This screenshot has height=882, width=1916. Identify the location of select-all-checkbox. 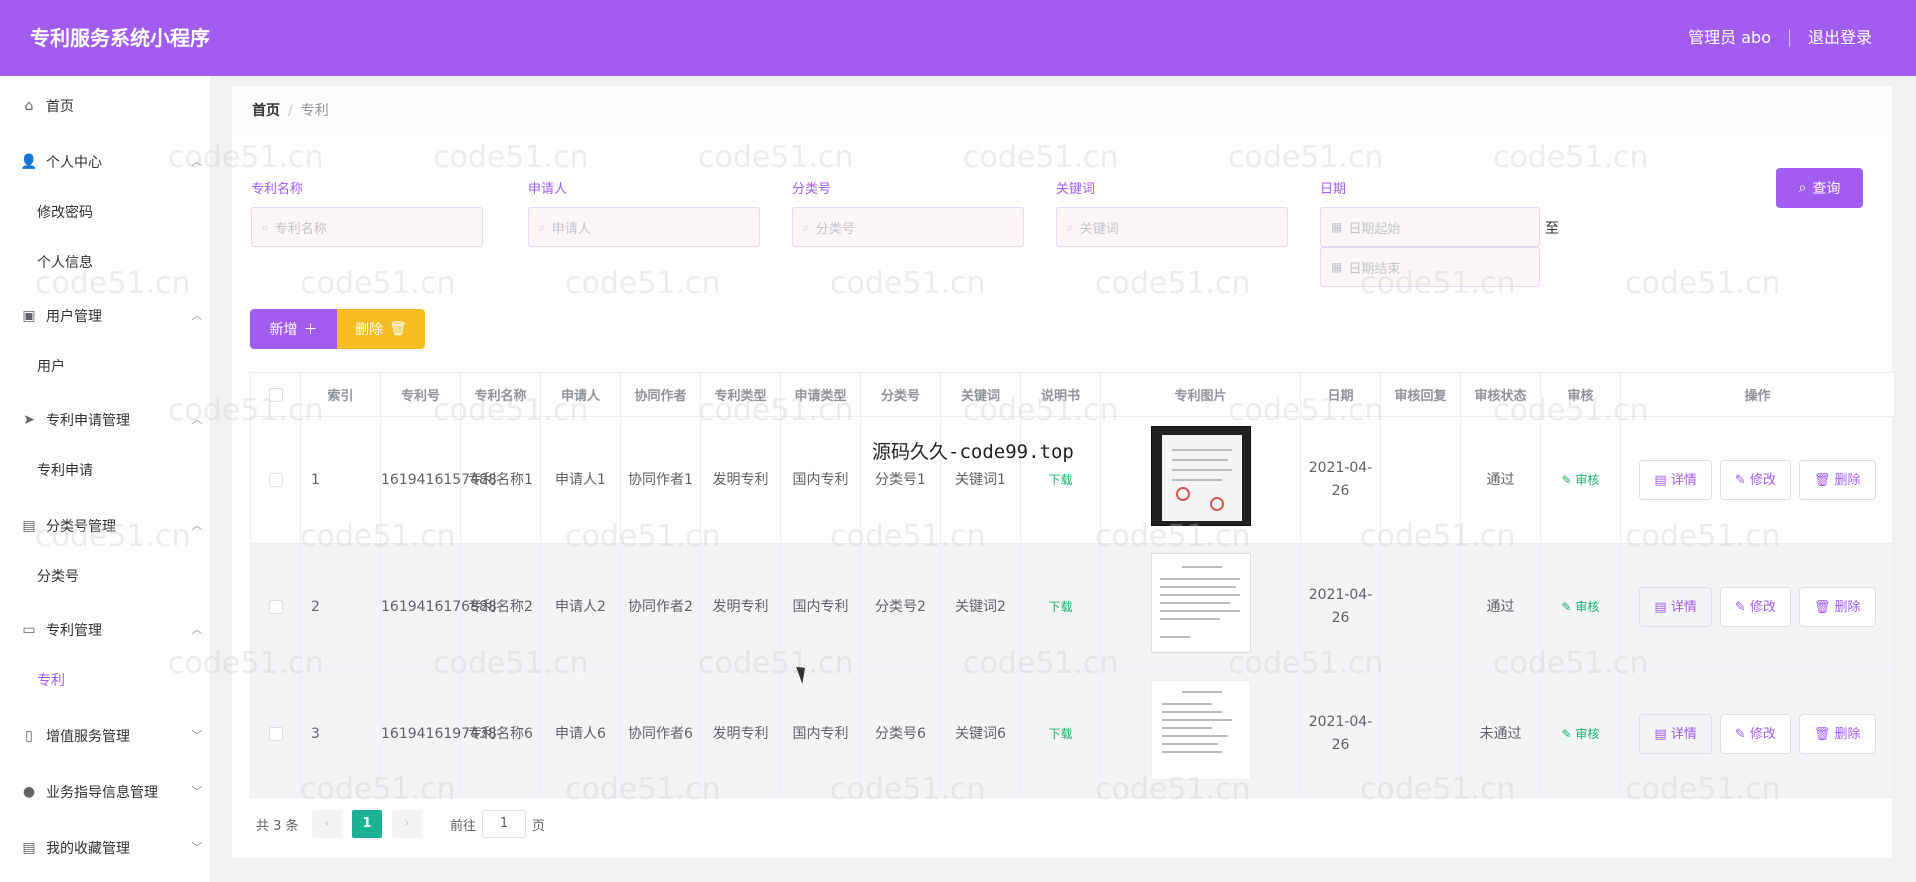
(275, 394).